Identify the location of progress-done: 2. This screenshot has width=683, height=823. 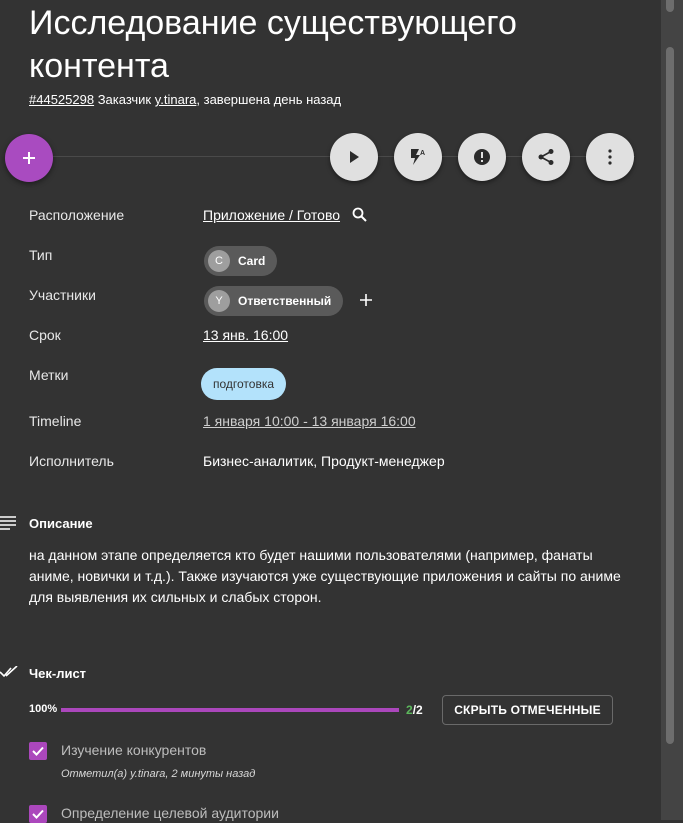
(409, 710).